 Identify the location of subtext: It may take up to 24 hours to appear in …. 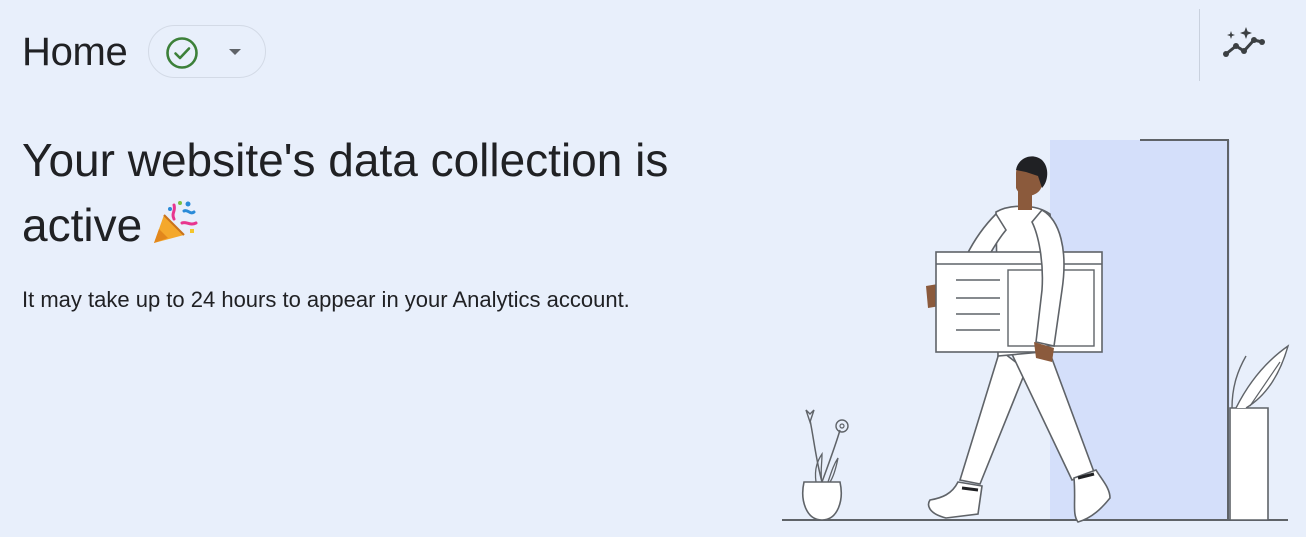
(326, 299).